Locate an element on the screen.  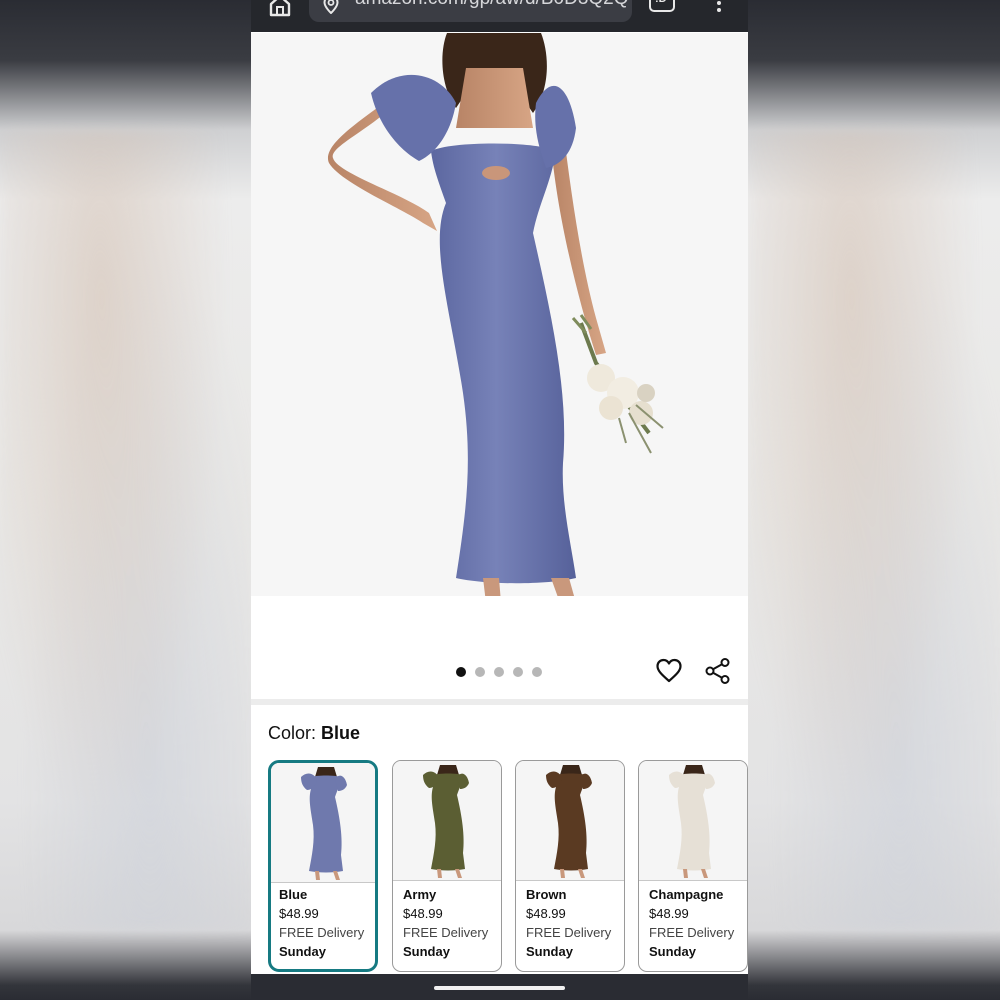
color-selection-label: Color: Blue is located at coordinates (314, 733).